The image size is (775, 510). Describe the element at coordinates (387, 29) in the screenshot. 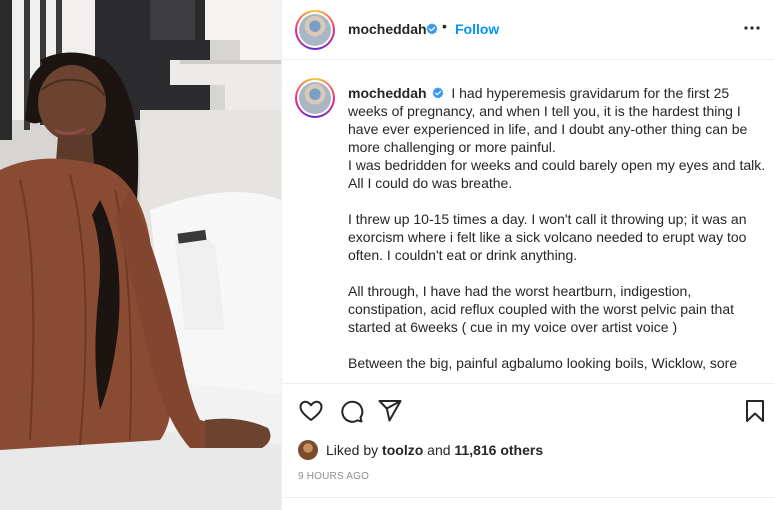

I see `author-username: mocheddah` at that location.